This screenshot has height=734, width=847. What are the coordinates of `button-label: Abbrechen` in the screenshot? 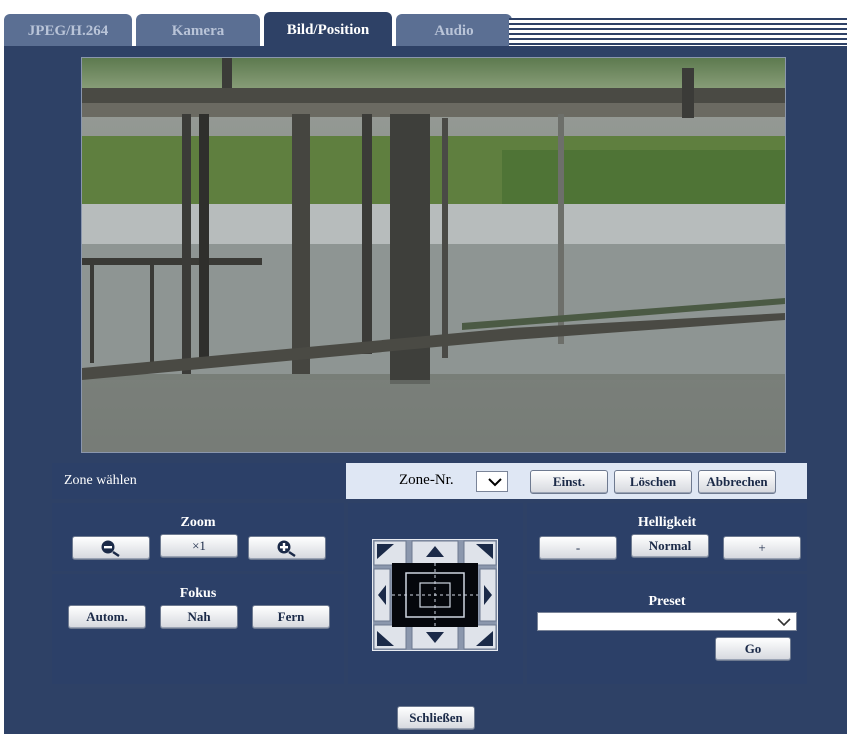 It's located at (737, 481).